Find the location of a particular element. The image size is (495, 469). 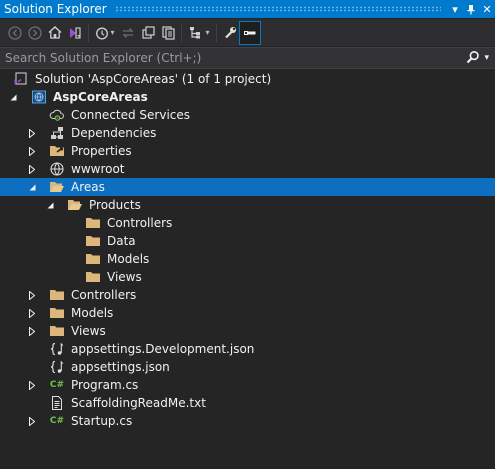

tree-item-appsettings-development-json: appsettings.Development.json is located at coordinates (247, 349).